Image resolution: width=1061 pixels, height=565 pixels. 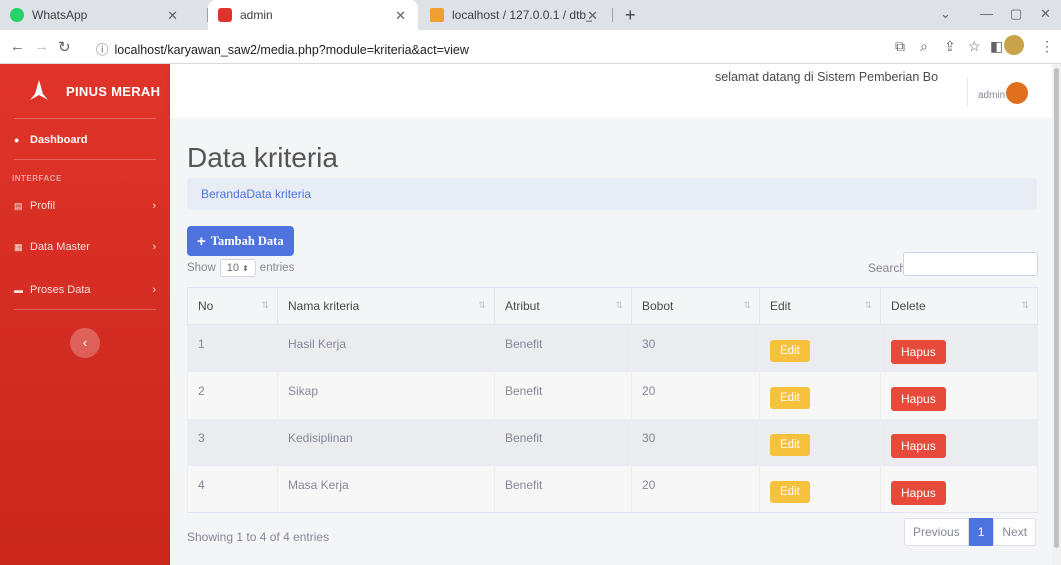 I want to click on restore-icon: ▢, so click(x=1016, y=14).